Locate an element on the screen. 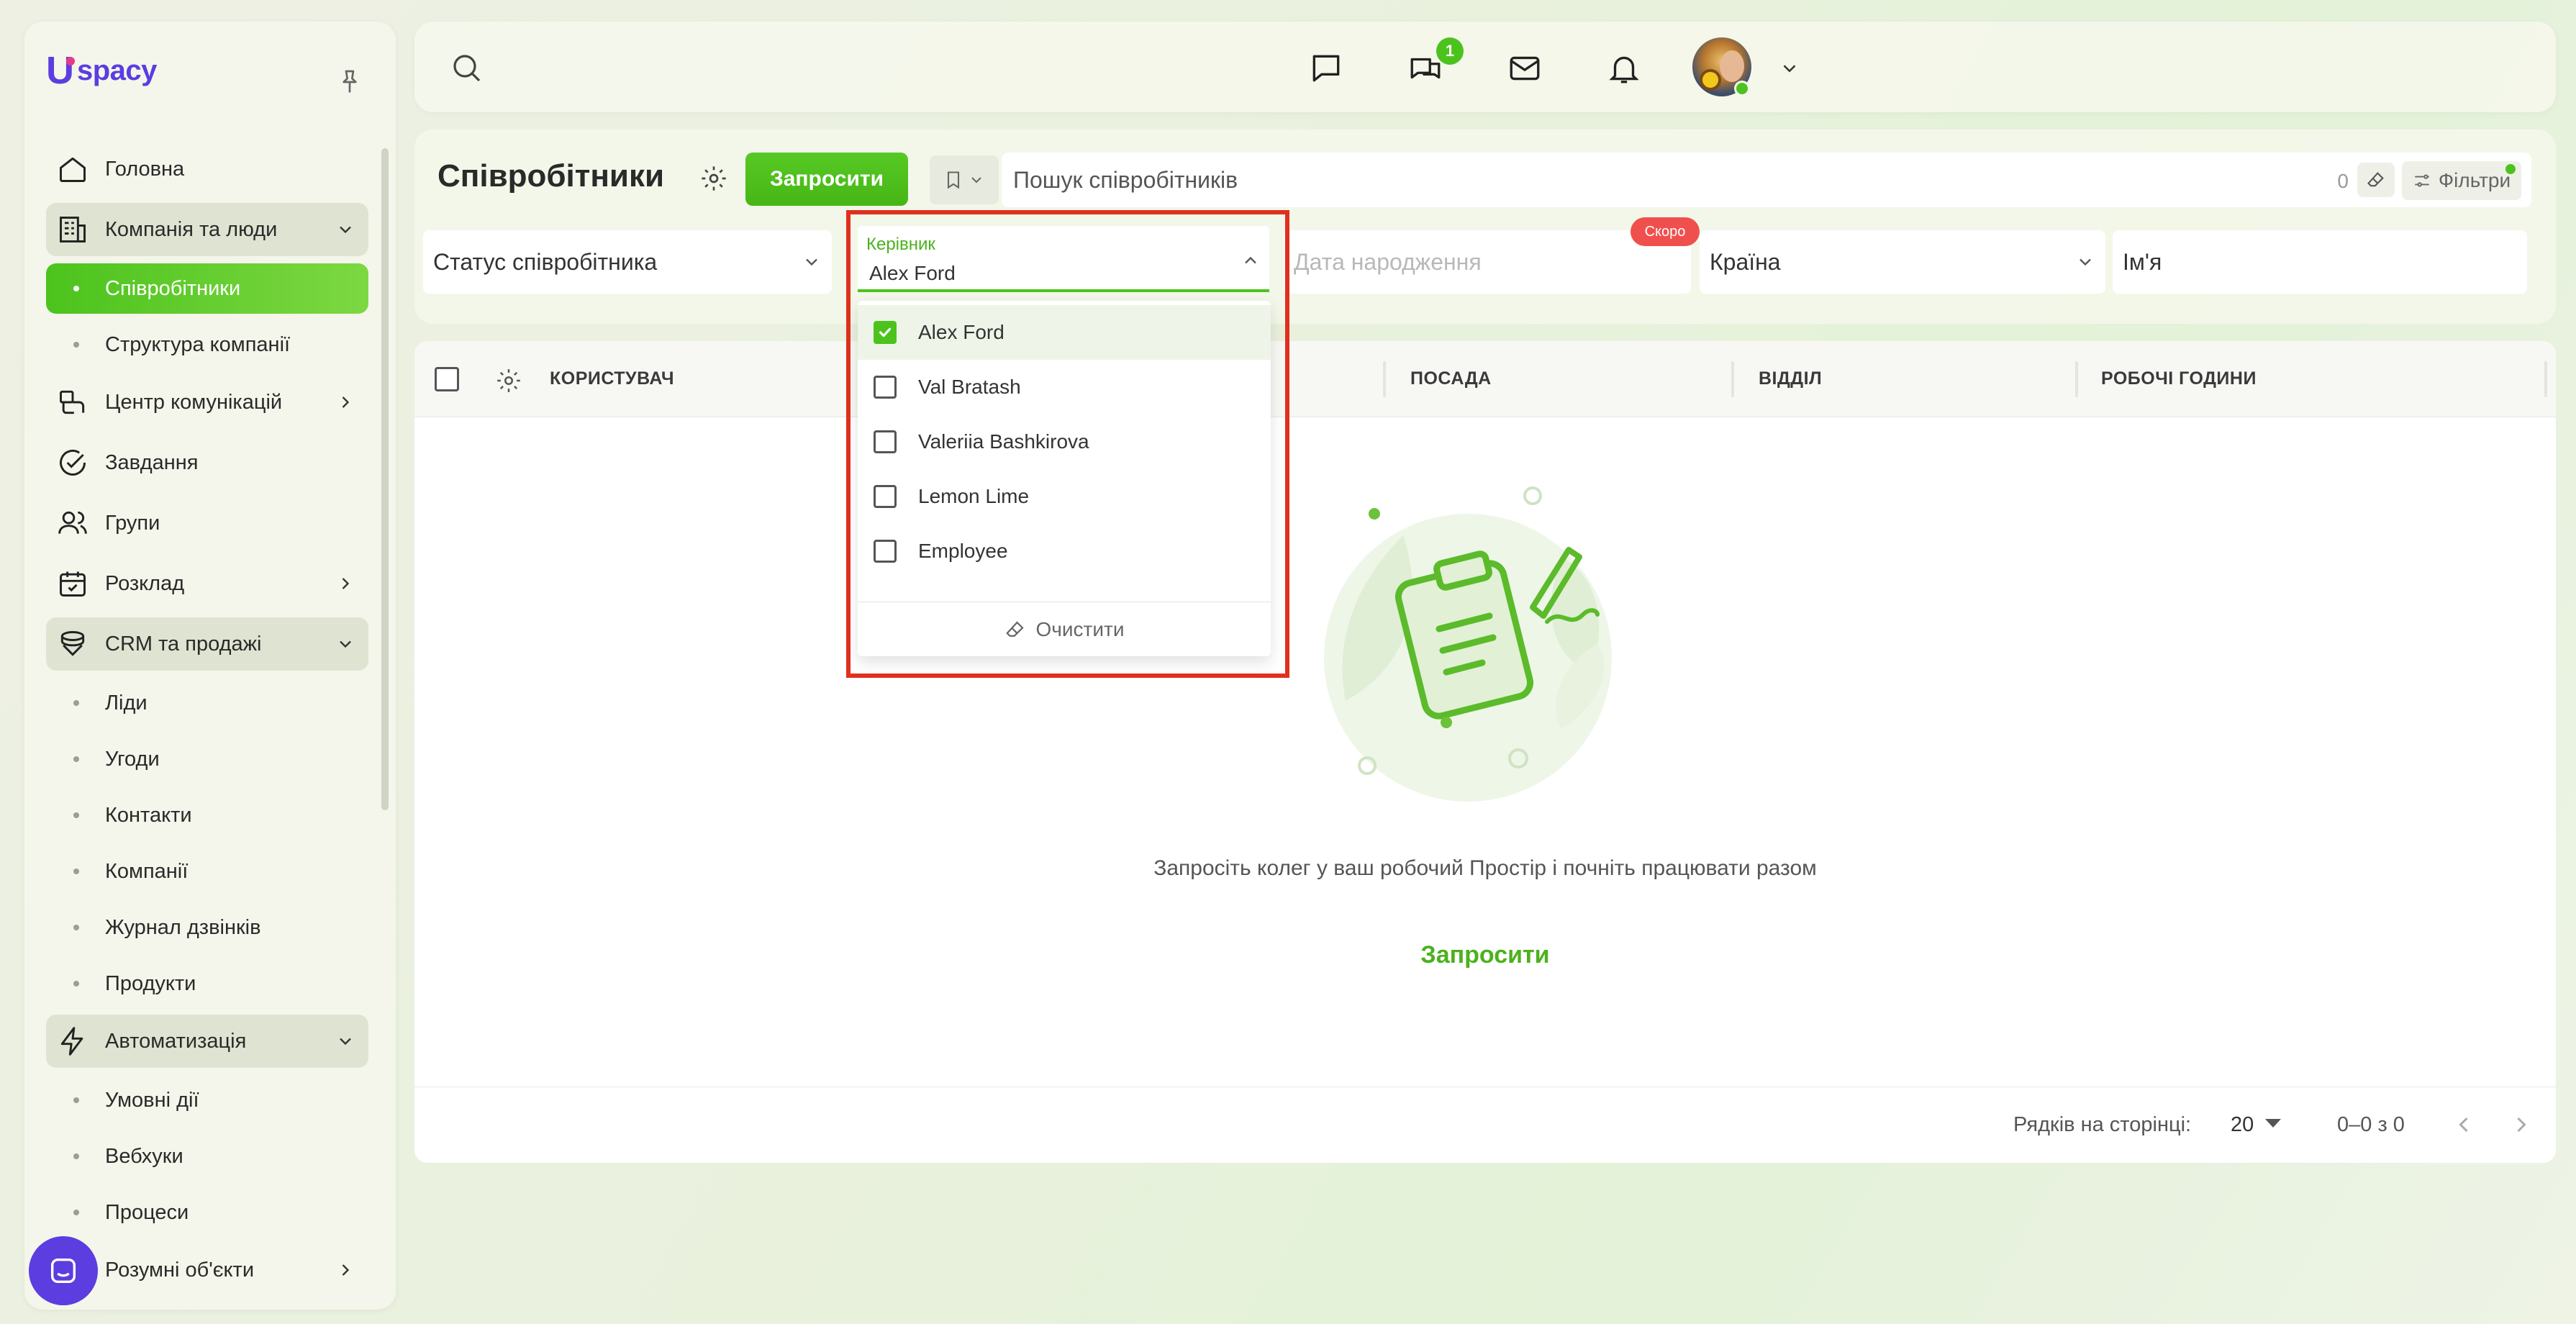 This screenshot has width=2576, height=1324. manager-option: Valeriia Bashkirova is located at coordinates (1064, 441).